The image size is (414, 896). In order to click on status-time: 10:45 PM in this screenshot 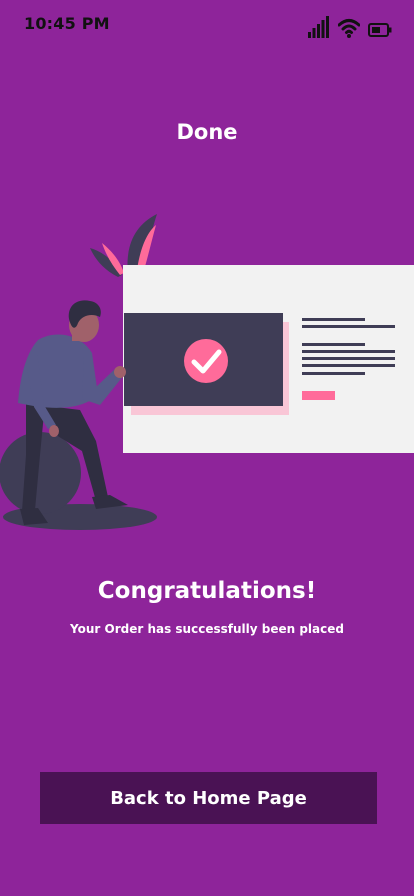, I will do `click(67, 23)`.